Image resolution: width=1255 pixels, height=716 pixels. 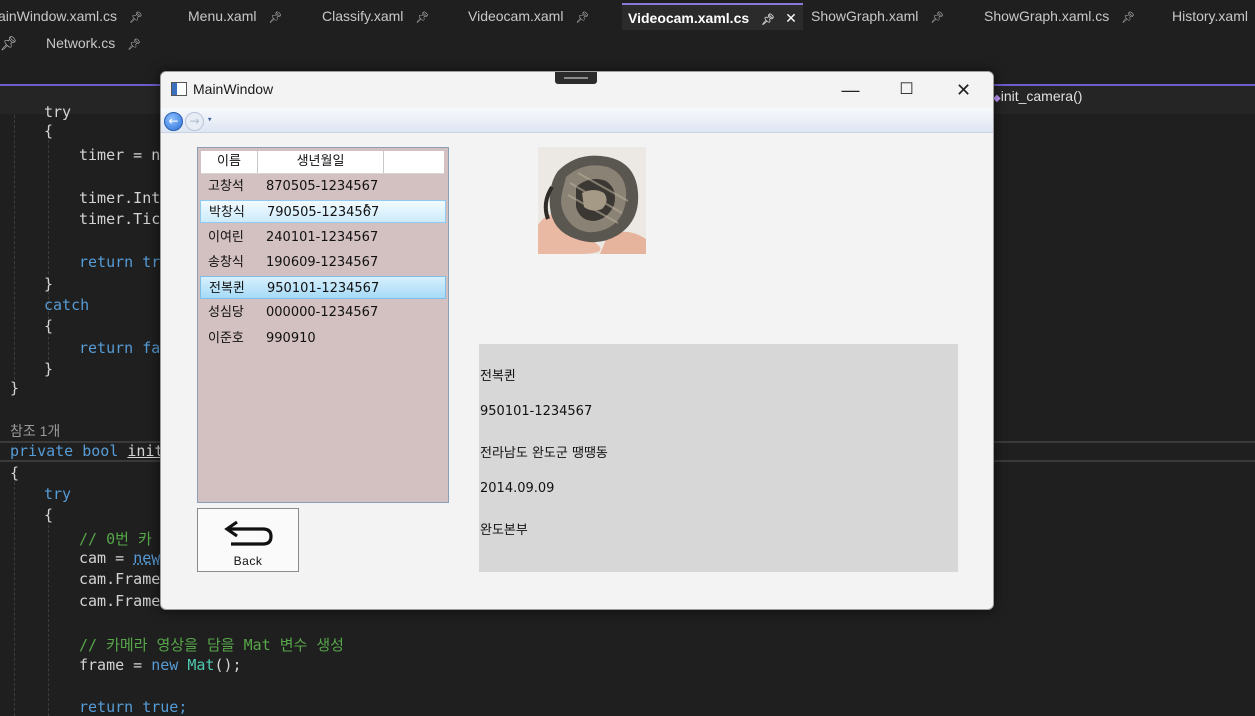 I want to click on tab-history-xaml: History.xaml, so click(x=1210, y=16).